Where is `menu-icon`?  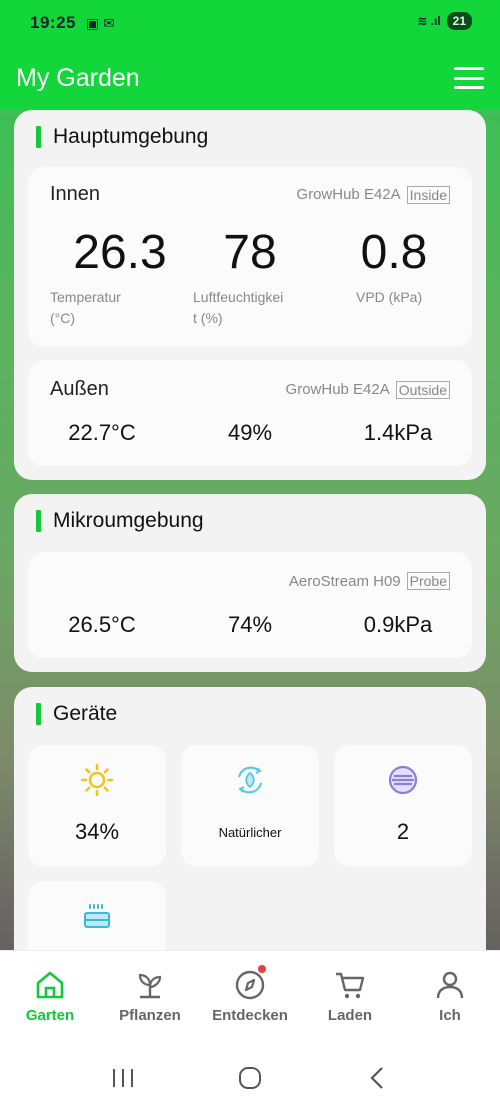
menu-icon is located at coordinates (469, 78).